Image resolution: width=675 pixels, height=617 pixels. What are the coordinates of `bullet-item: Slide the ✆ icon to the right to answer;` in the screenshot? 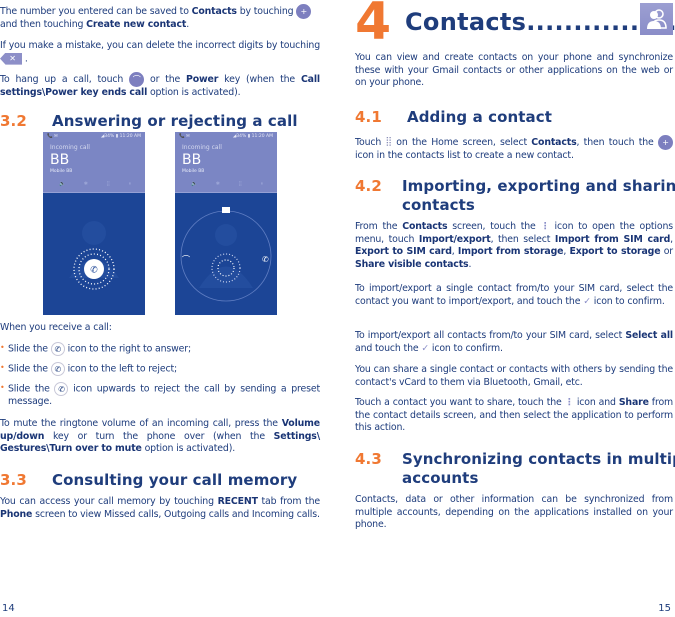 It's located at (160, 349).